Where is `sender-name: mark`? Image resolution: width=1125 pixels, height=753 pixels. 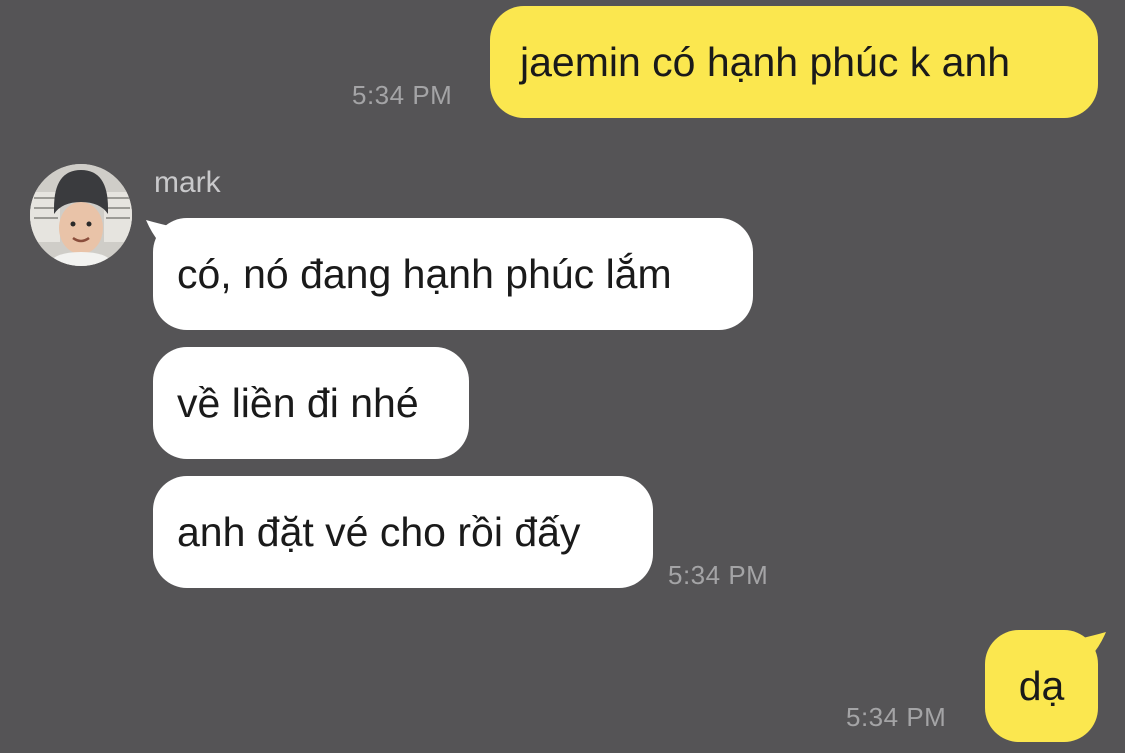
sender-name: mark is located at coordinates (187, 182).